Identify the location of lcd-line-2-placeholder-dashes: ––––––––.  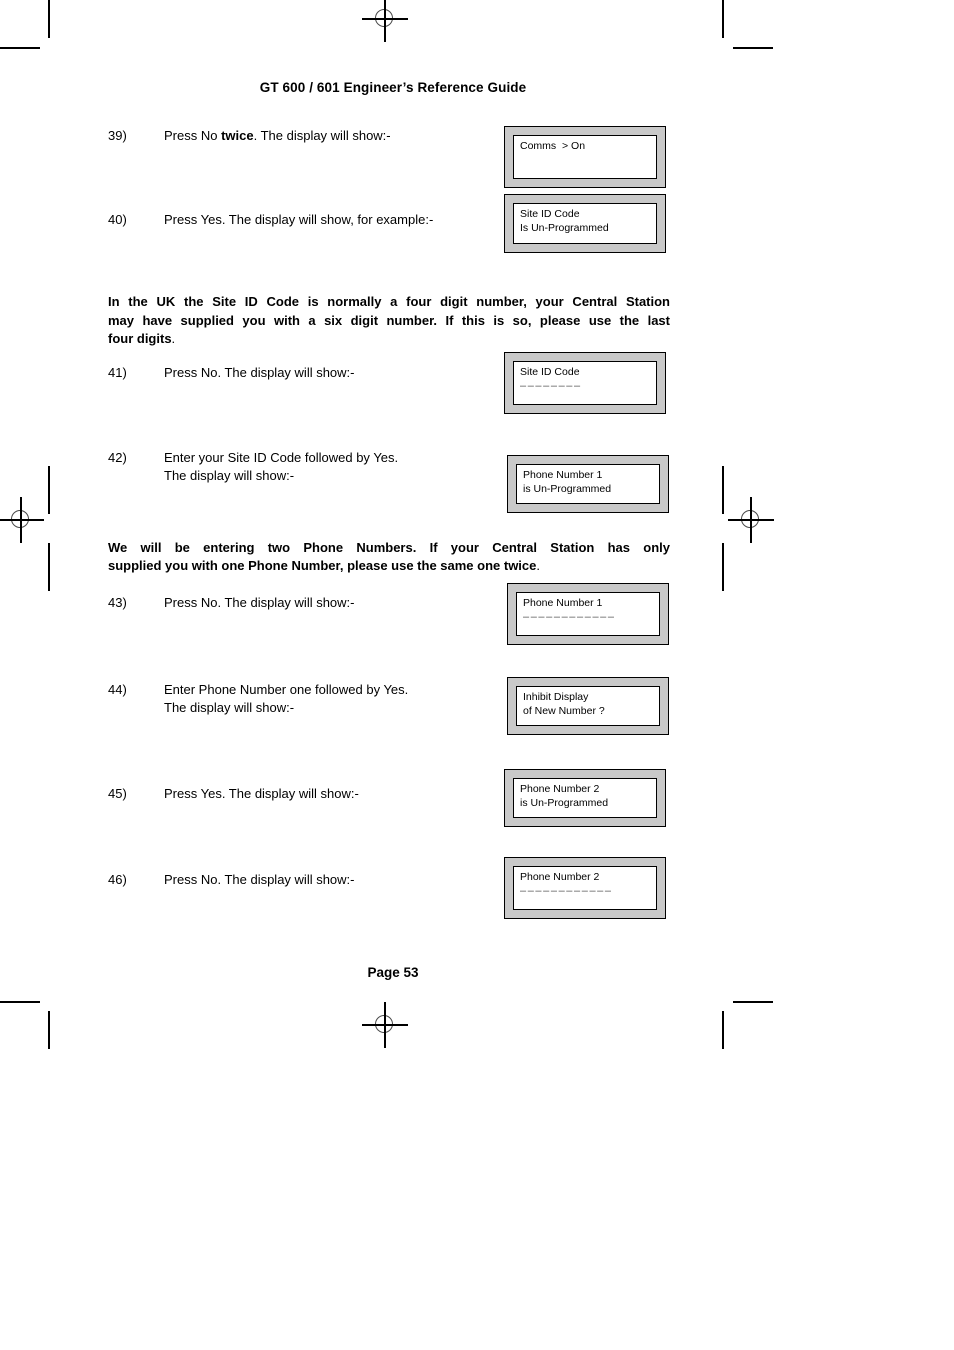
(551, 385).